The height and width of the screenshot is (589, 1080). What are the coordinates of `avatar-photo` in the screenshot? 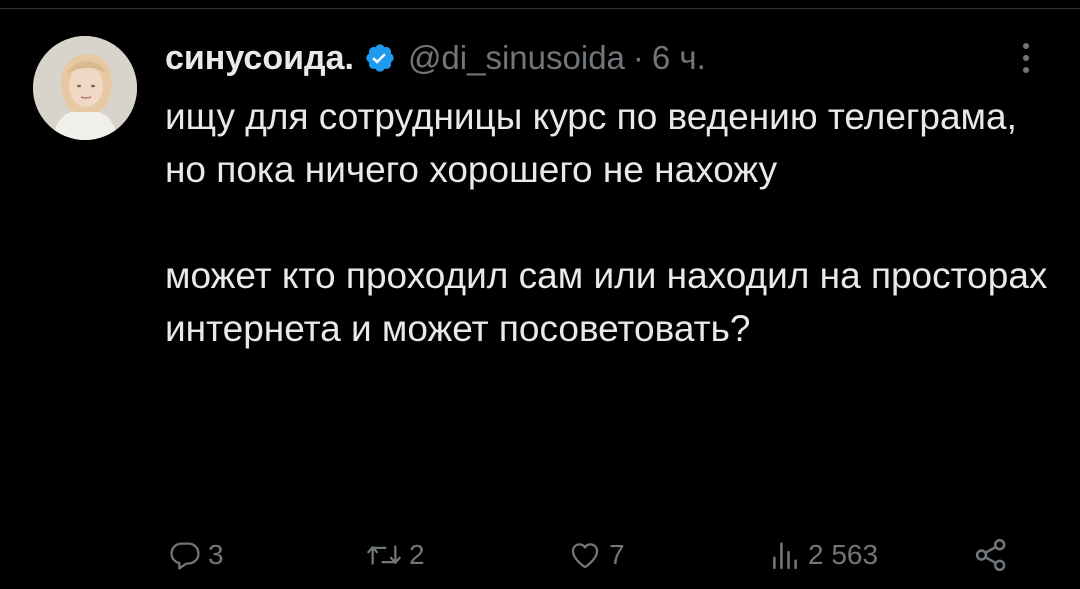 It's located at (85, 88).